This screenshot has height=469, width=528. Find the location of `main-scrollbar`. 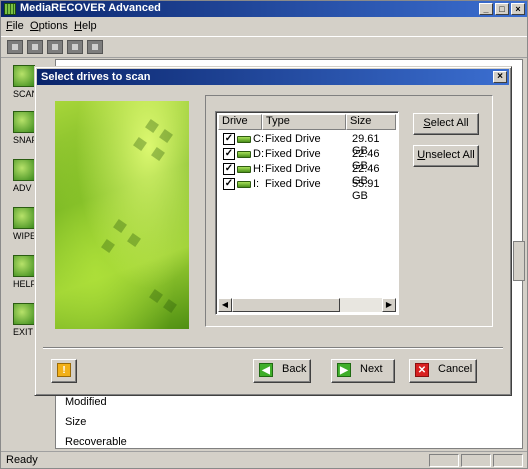

main-scrollbar is located at coordinates (519, 261).